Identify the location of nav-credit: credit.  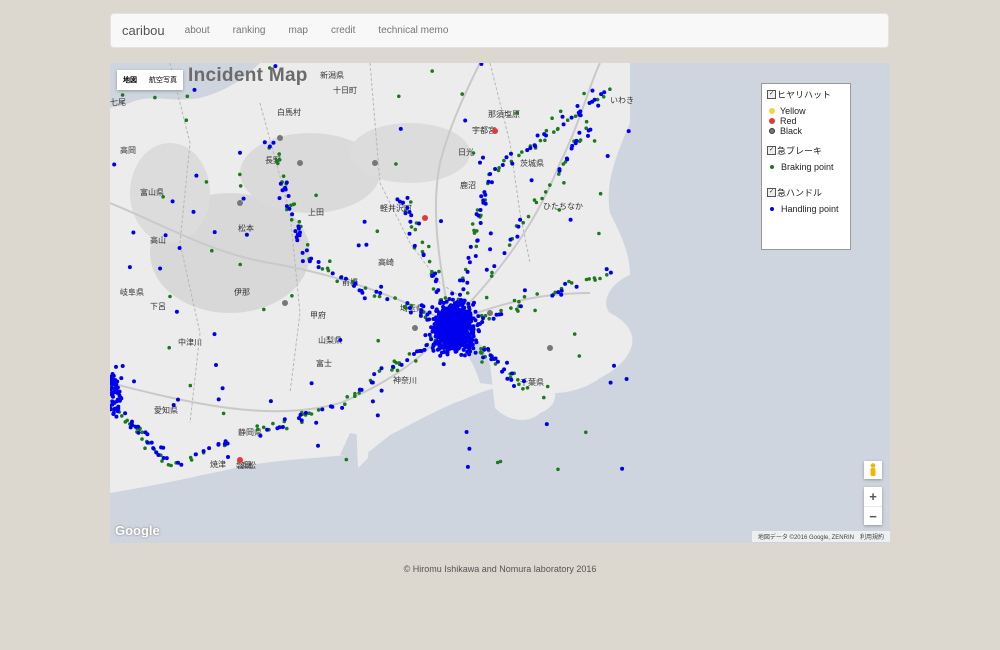
(343, 30).